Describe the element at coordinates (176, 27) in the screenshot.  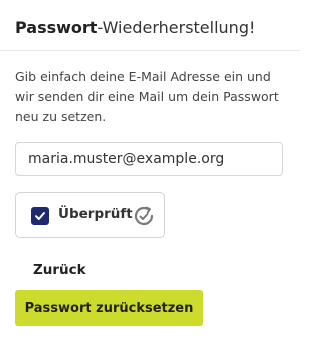
I see `title-light: -Wiederherstellung!` at that location.